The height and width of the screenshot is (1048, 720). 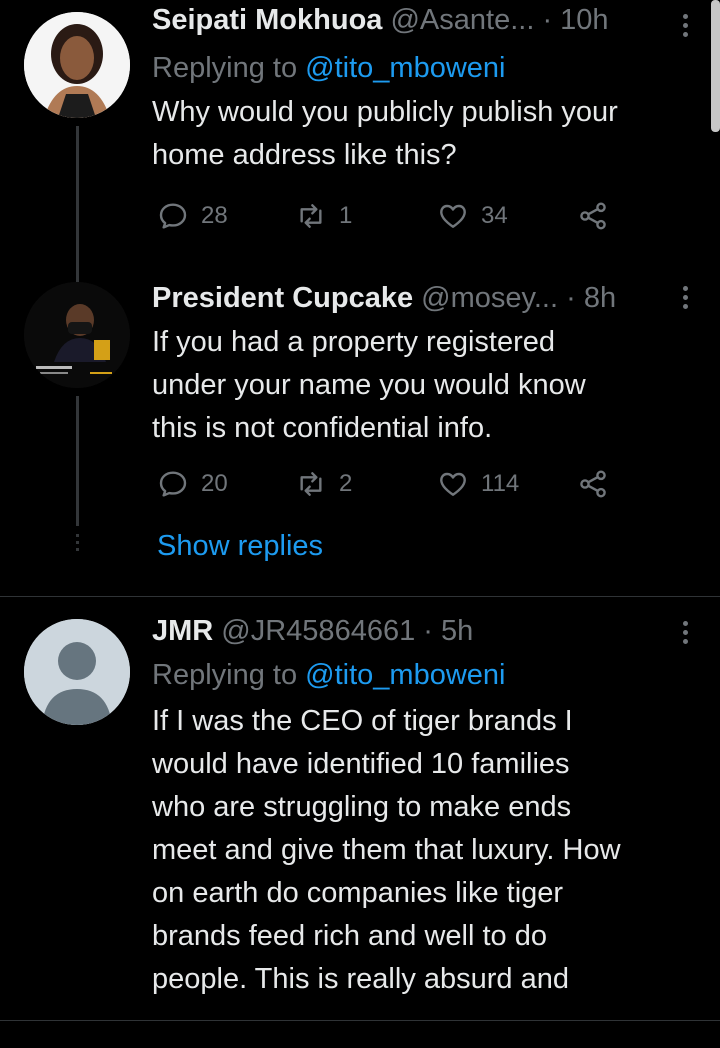 I want to click on retweet-button: 1, so click(x=323, y=216).